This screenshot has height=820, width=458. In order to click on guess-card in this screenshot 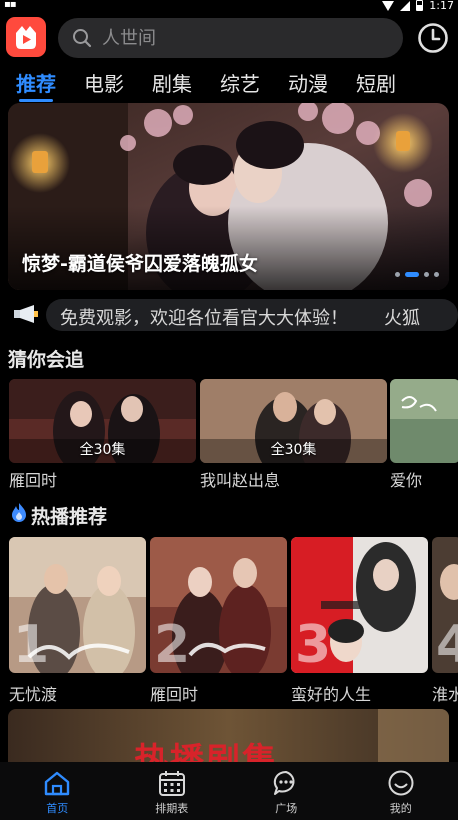, I will do `click(424, 421)`.